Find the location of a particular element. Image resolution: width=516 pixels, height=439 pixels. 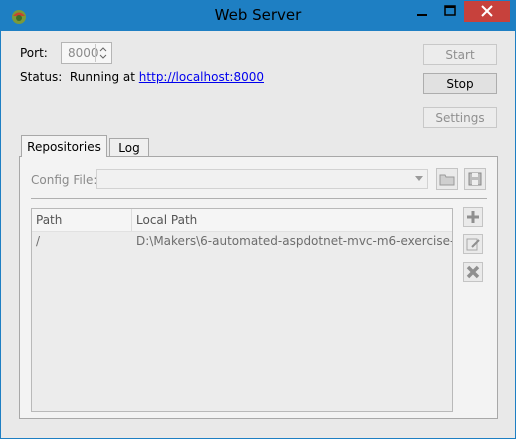

close-icon is located at coordinates (487, 11).